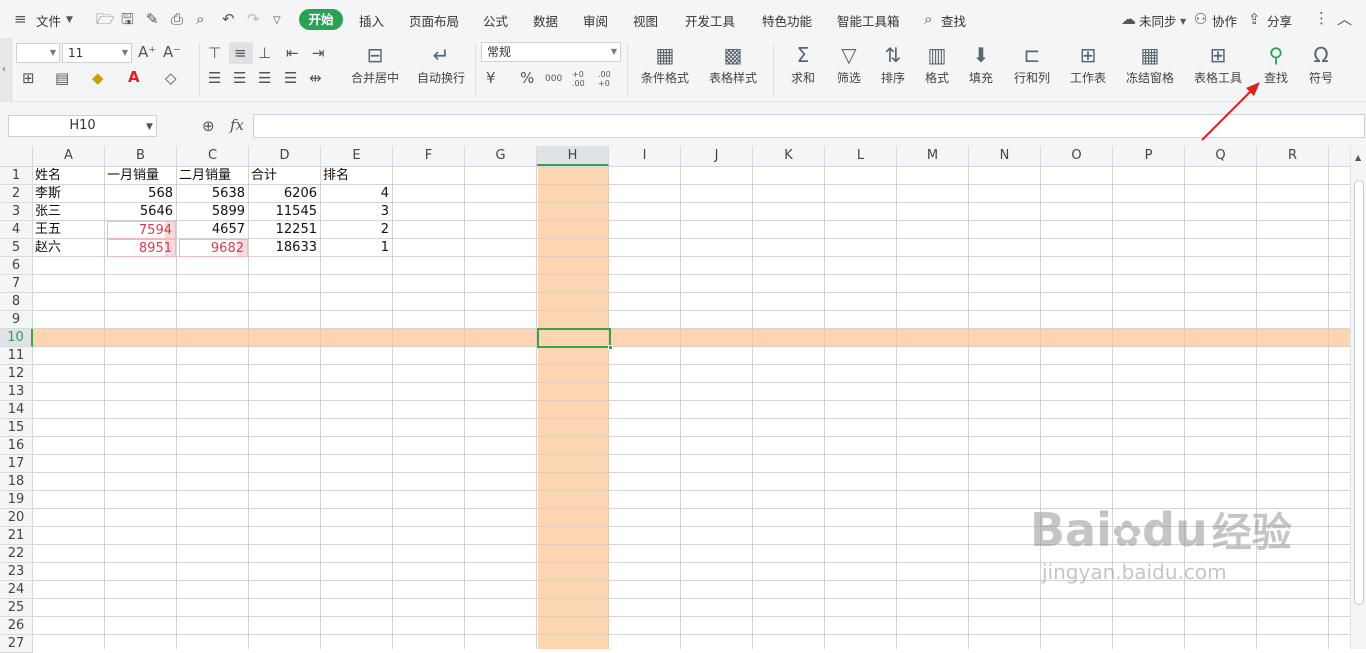 The image size is (1366, 653). What do you see at coordinates (105, 19) in the screenshot?
I see `open-folder-icon: 🗁` at bounding box center [105, 19].